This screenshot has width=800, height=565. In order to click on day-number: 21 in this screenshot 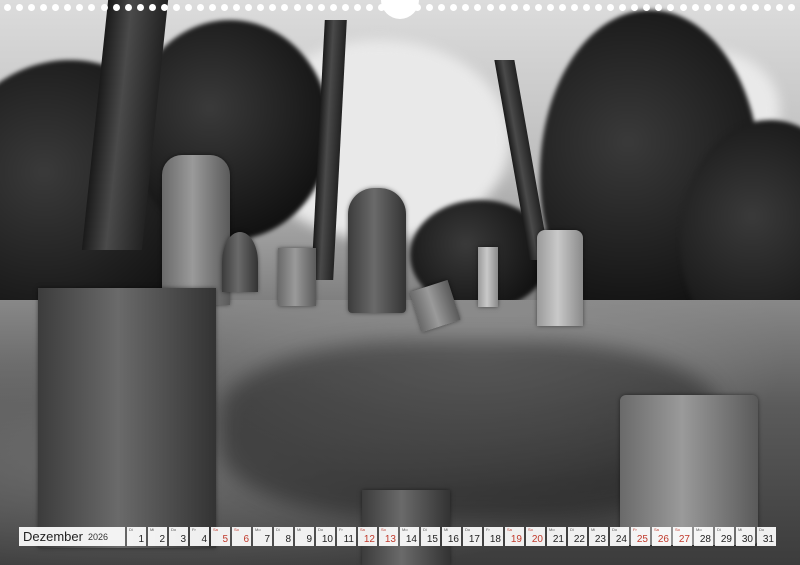, I will do `click(558, 539)`.